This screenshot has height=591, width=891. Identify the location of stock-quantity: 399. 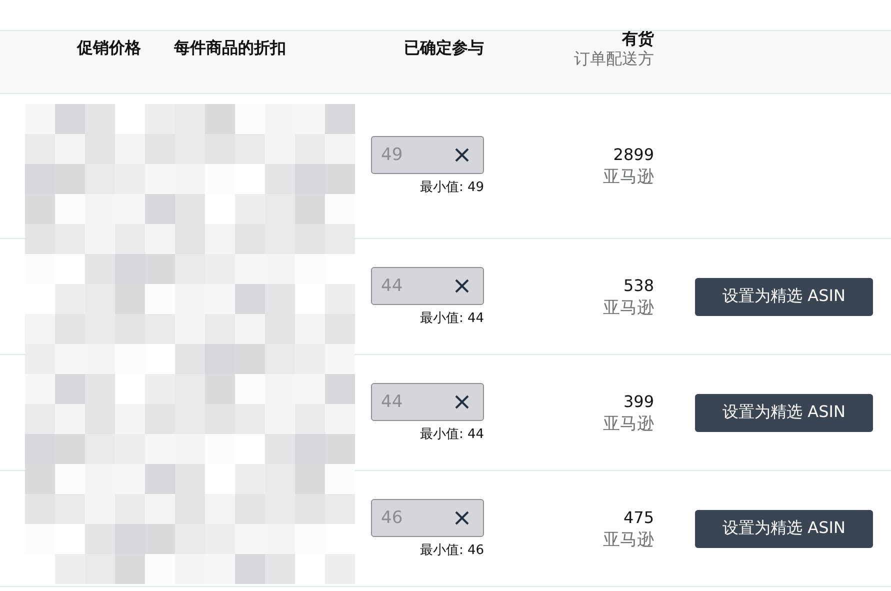
(638, 401).